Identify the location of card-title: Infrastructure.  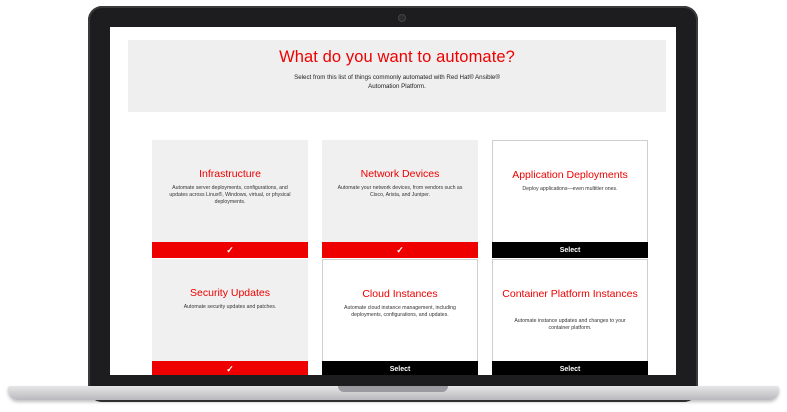
(230, 174).